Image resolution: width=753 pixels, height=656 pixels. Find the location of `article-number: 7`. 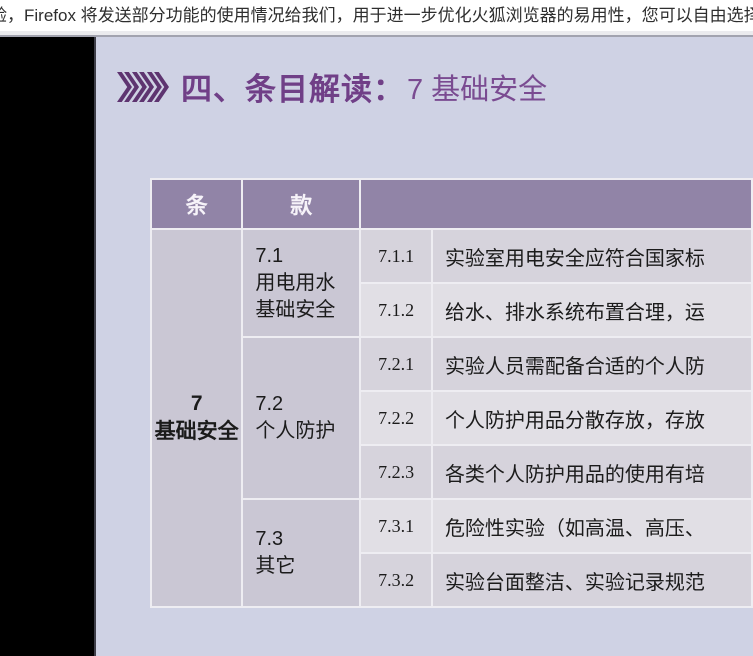

article-number: 7 is located at coordinates (196, 403).